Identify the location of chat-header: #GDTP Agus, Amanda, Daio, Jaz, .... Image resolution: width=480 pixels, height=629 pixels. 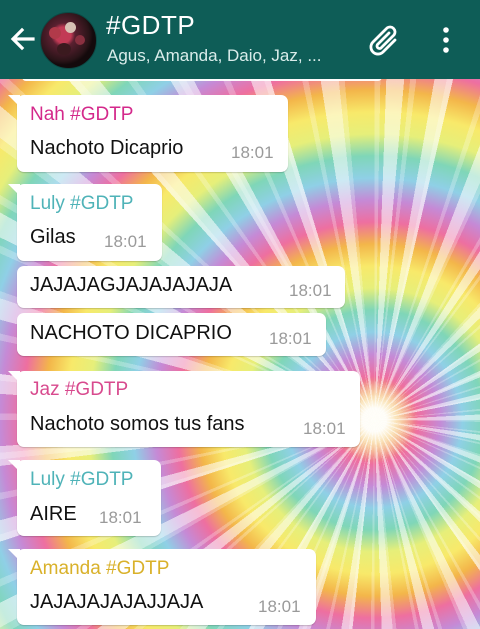
(240, 39).